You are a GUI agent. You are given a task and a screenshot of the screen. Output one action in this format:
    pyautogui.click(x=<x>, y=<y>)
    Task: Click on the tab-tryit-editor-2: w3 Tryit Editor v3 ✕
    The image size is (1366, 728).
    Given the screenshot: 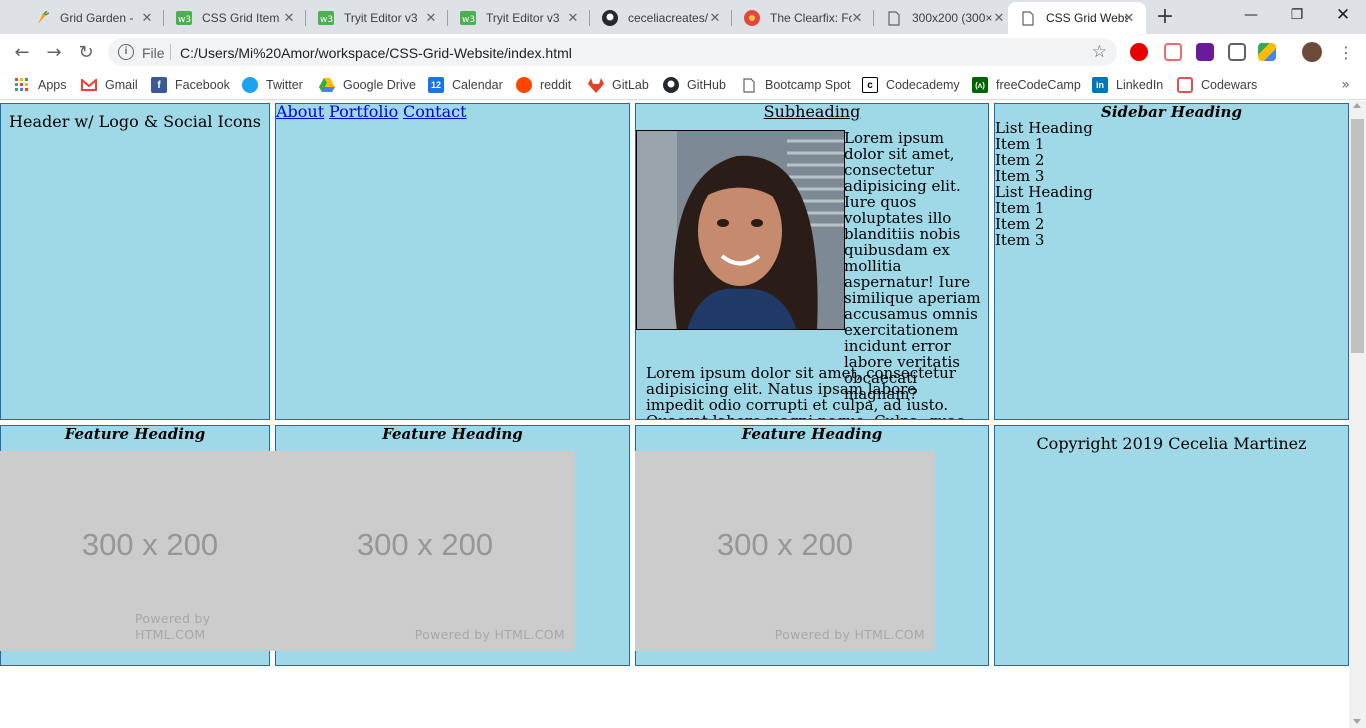 What is the action you would take?
    pyautogui.click(x=519, y=18)
    